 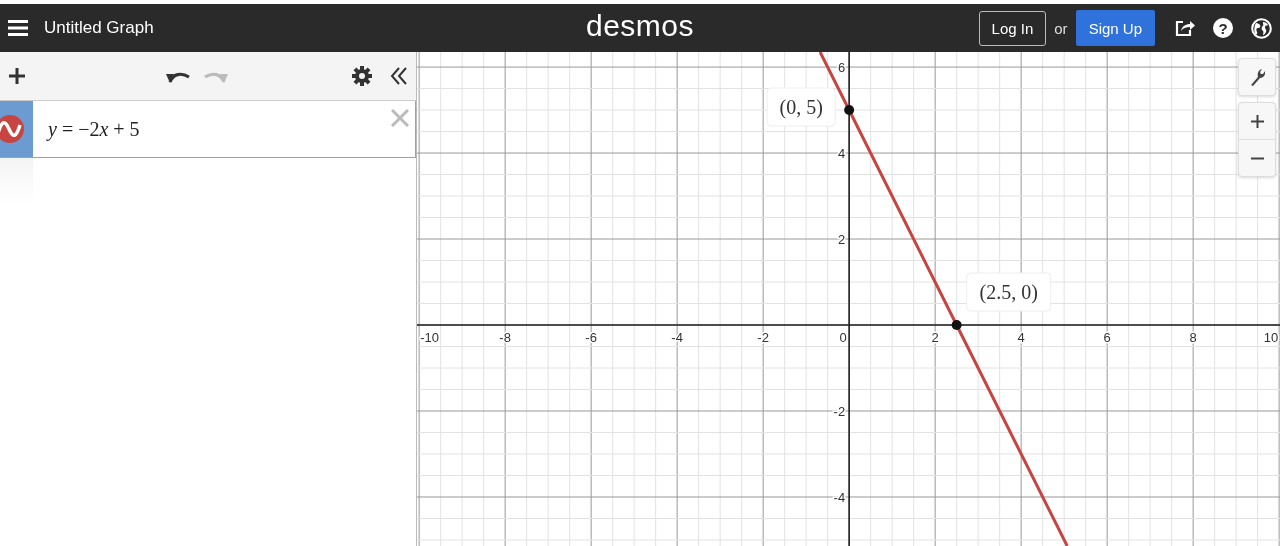 What do you see at coordinates (843, 337) in the screenshot?
I see `tick-label: 0` at bounding box center [843, 337].